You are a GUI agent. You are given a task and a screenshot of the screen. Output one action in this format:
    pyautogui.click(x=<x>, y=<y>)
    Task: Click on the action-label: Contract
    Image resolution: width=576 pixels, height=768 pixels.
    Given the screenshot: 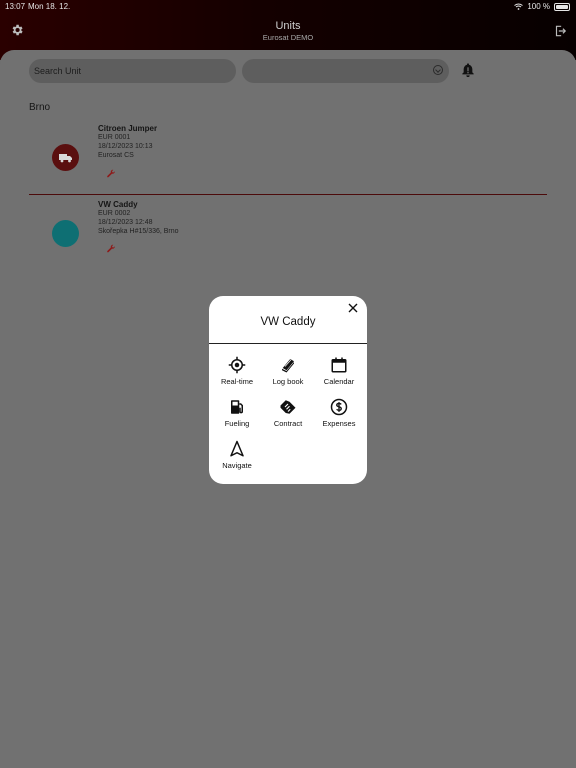 What is the action you would take?
    pyautogui.click(x=288, y=423)
    